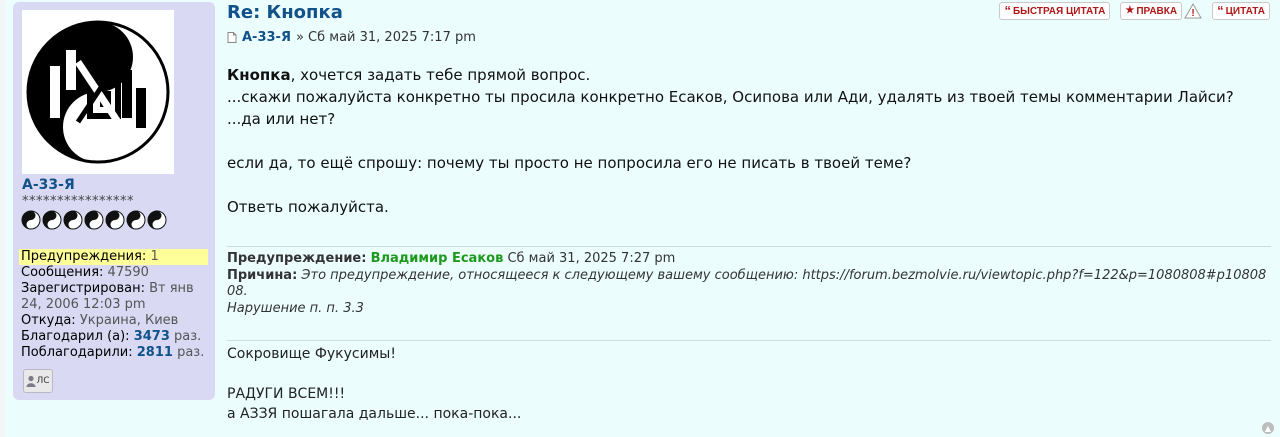  Describe the element at coordinates (440, 75) in the screenshot. I see `content-line-1-rest: , хочется задать тебе прямой вопрос.` at that location.